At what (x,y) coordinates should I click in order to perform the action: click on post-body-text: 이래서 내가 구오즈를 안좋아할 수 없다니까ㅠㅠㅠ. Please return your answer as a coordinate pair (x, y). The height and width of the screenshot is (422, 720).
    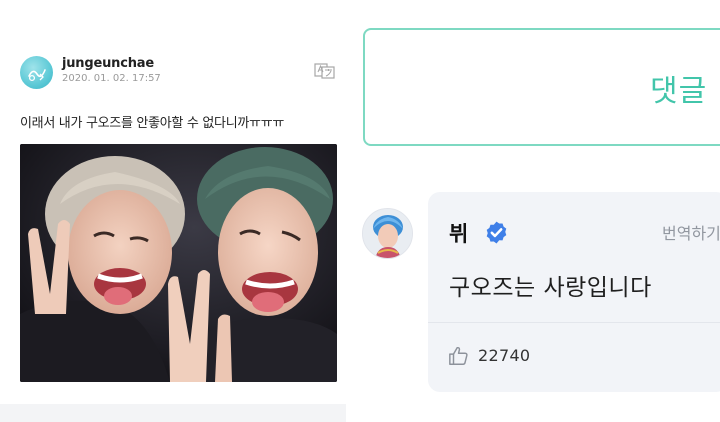
    Looking at the image, I should click on (152, 123).